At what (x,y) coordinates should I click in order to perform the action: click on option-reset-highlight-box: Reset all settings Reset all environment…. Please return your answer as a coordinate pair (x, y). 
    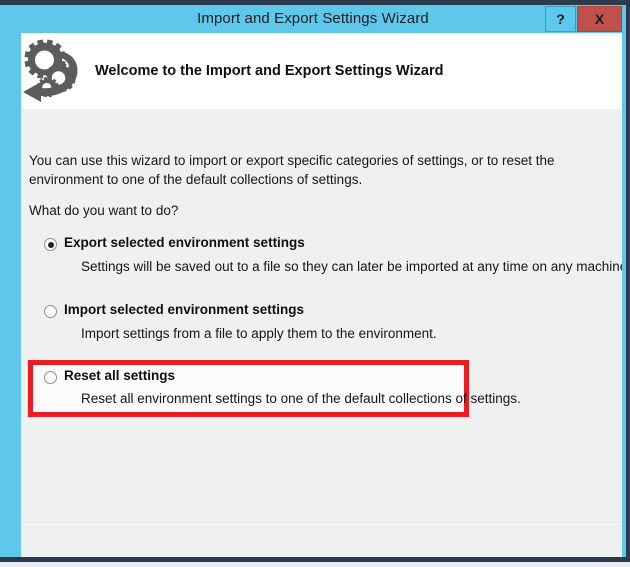
    Looking at the image, I should click on (274, 388).